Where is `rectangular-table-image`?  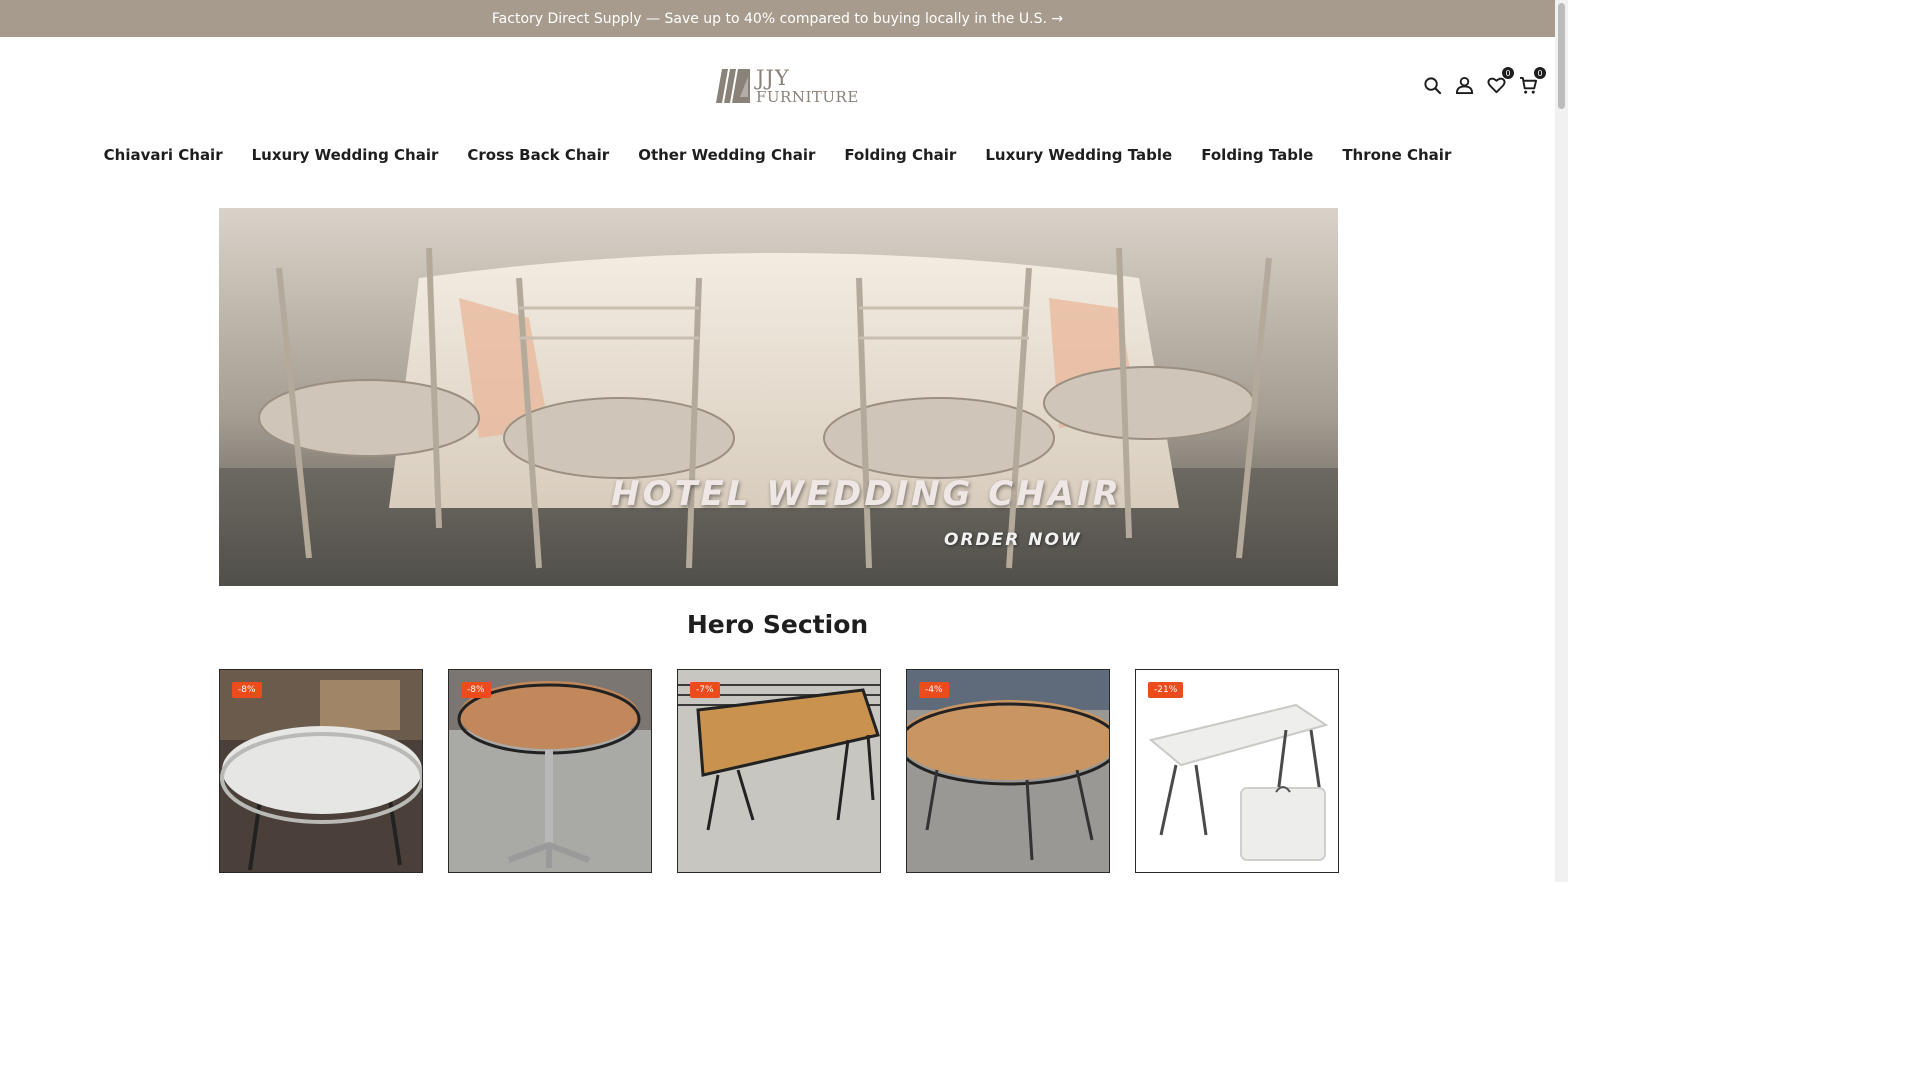
rectangular-table-image is located at coordinates (779, 771).